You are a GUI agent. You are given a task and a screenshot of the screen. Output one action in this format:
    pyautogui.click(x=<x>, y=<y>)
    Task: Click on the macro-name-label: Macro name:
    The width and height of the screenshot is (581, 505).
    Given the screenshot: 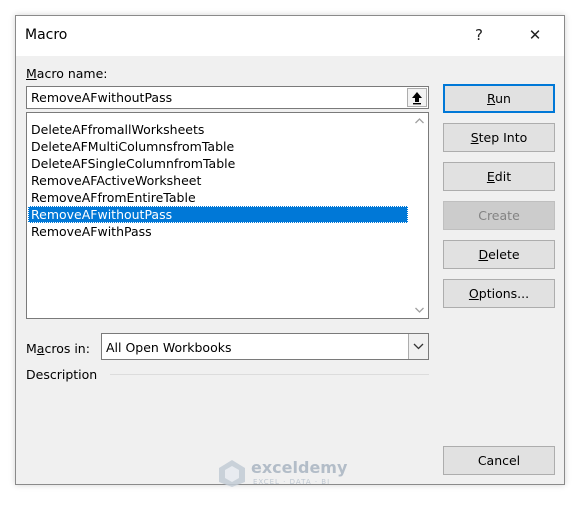 What is the action you would take?
    pyautogui.click(x=66, y=73)
    